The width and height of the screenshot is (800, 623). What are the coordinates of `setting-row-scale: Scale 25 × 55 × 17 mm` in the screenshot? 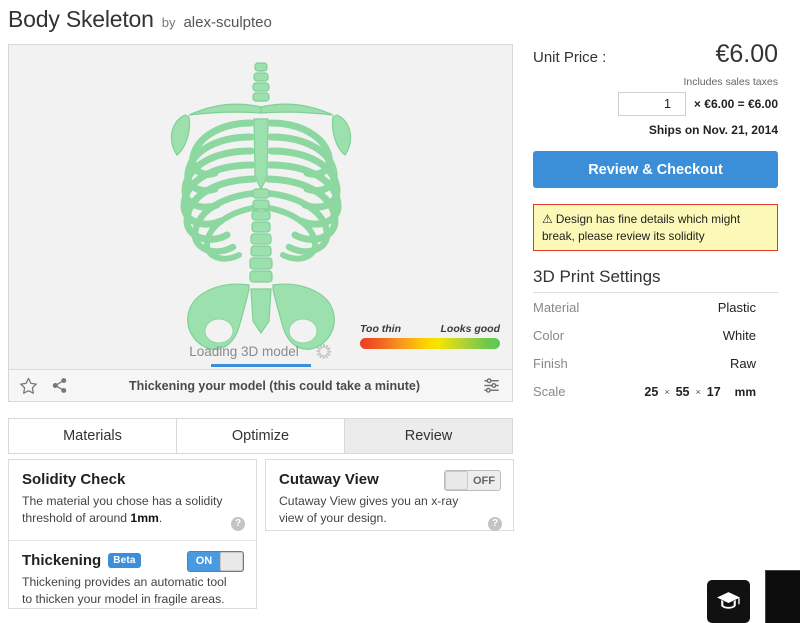 It's located at (655, 391).